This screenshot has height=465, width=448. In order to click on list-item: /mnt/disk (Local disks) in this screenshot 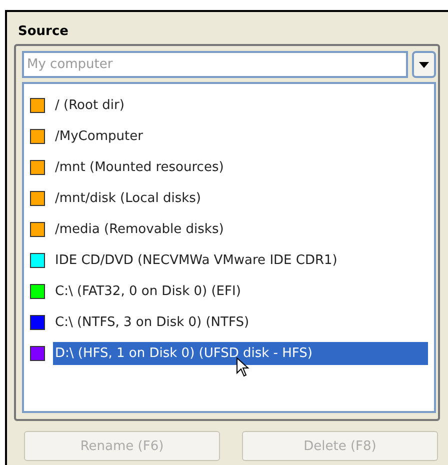, I will do `click(128, 198)`.